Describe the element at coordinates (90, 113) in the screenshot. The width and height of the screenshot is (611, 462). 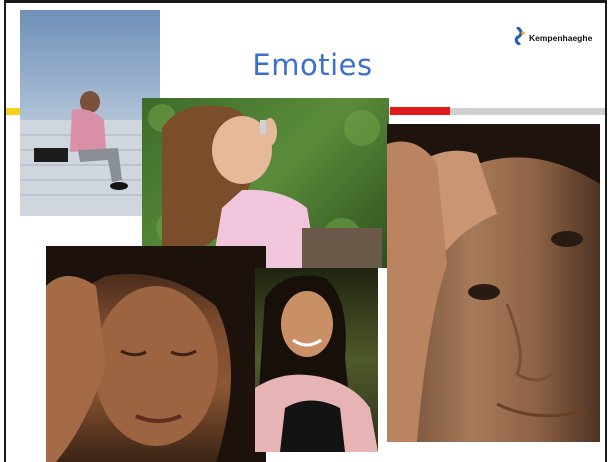
I see `photo-man-on-steps` at that location.